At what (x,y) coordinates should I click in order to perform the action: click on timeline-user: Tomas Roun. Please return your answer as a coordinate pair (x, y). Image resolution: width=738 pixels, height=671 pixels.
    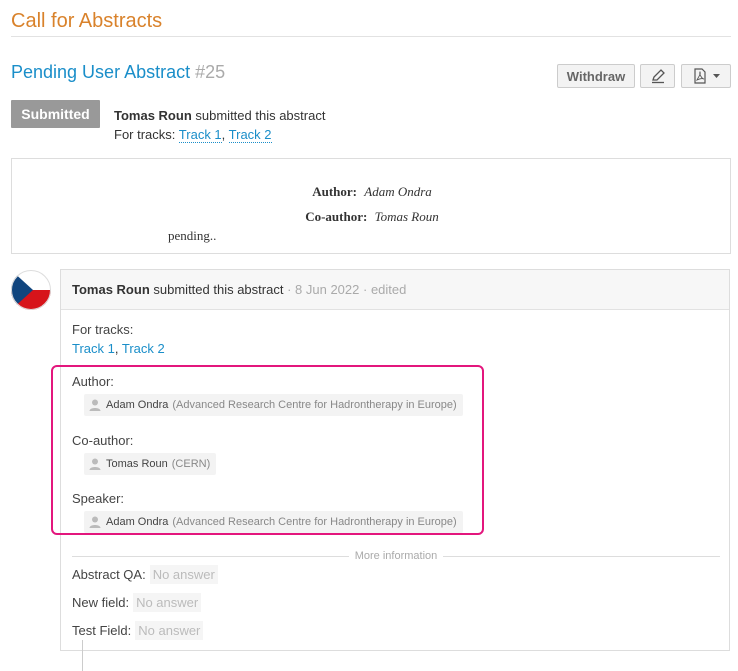
    Looking at the image, I should click on (111, 289).